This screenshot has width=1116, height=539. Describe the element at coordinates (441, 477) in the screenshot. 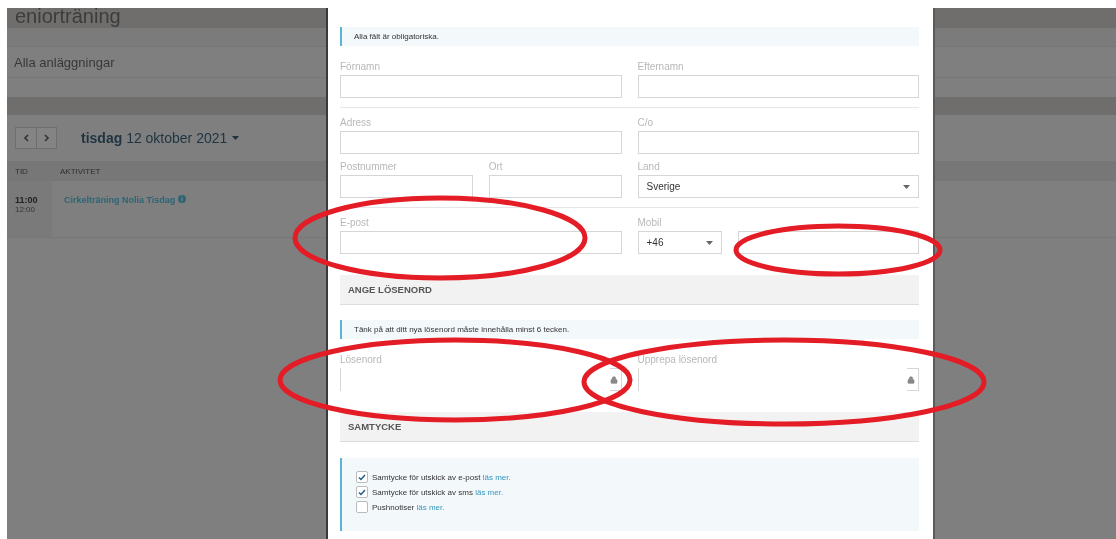

I see `consent-label: Samtycke för utskick av e-post läs mer.` at that location.